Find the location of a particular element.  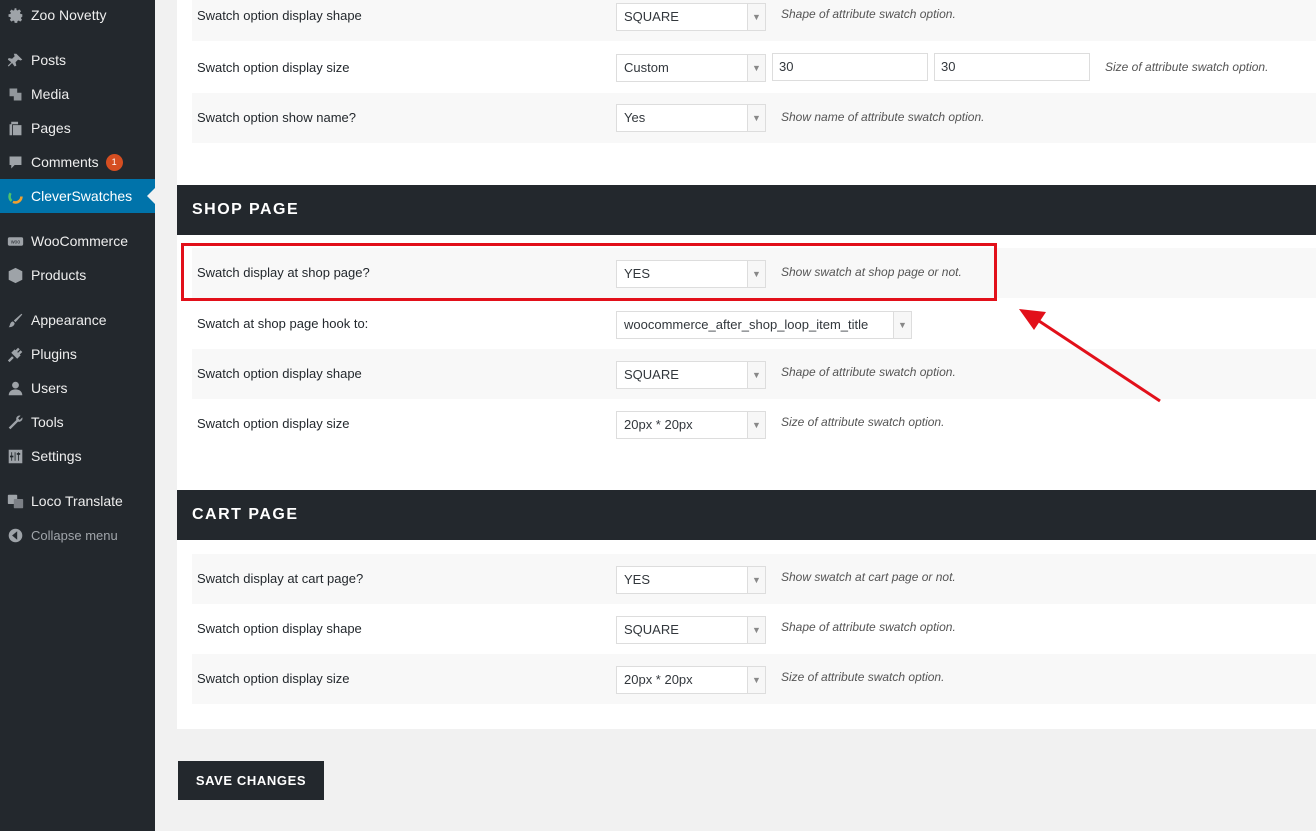

general-size-select: Custom ▼ is located at coordinates (691, 68).